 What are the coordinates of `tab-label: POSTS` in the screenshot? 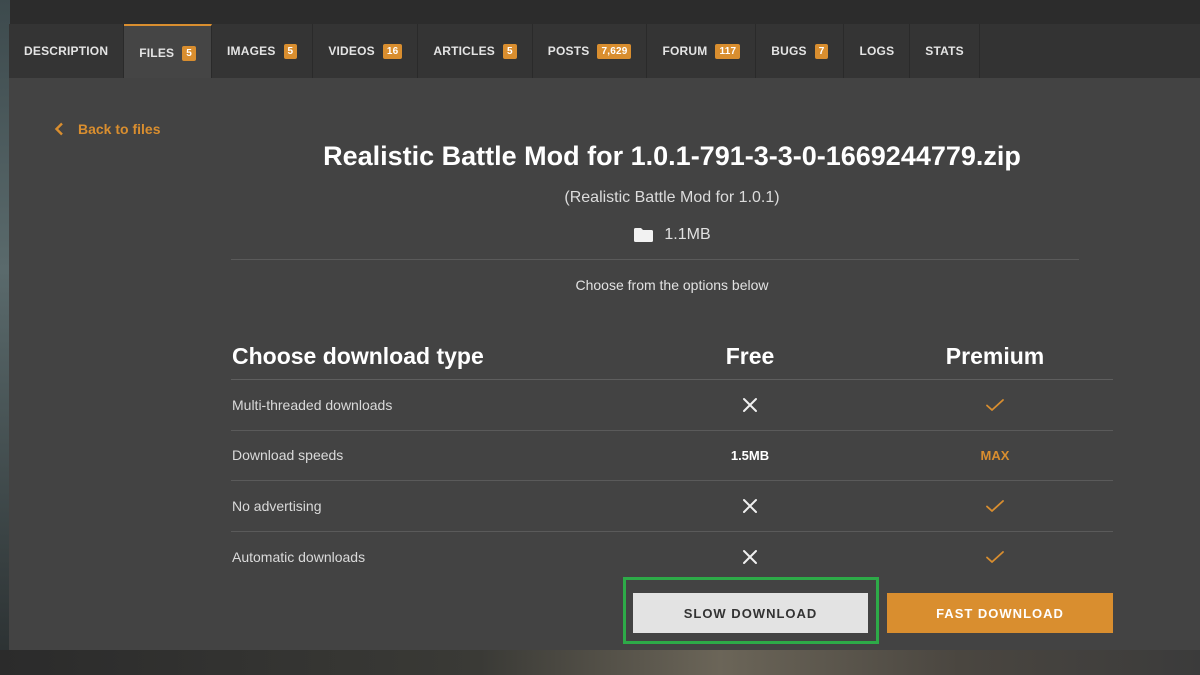 It's located at (568, 51).